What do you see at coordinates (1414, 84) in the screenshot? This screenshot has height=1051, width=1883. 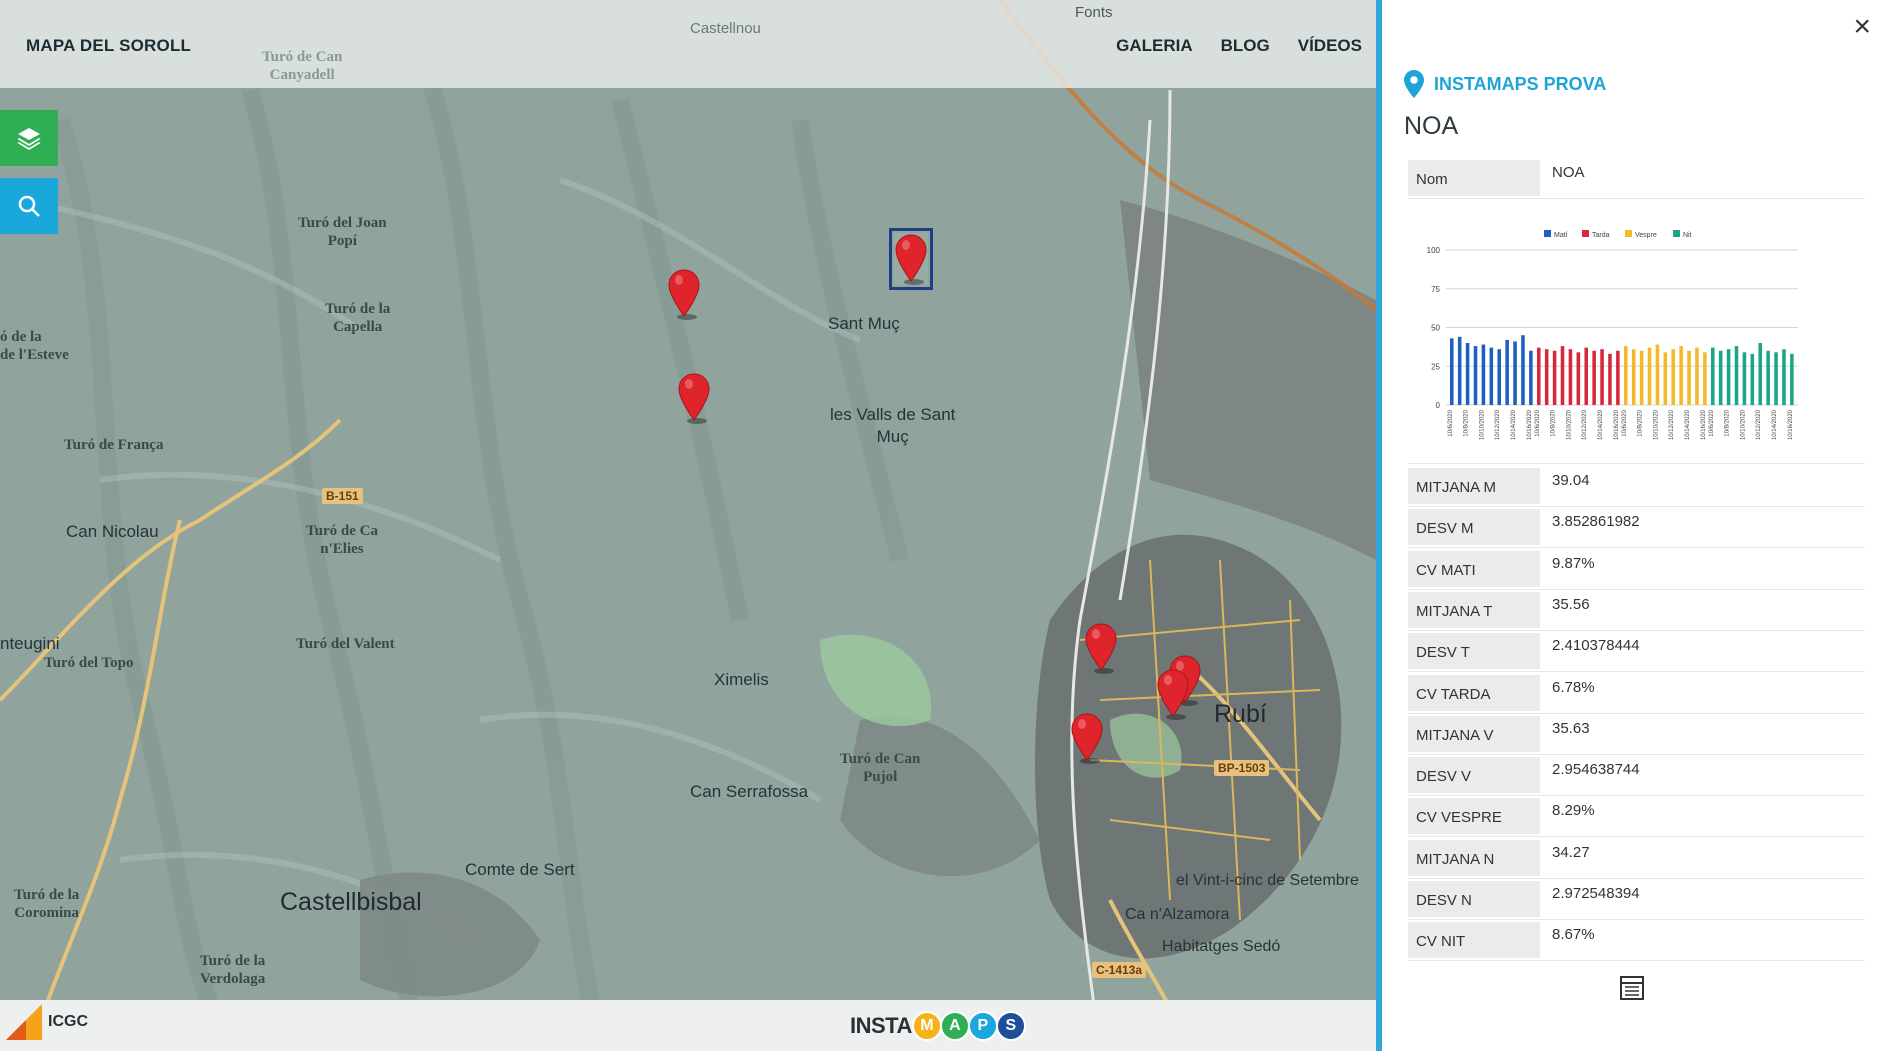 I see `map-pin-icon` at bounding box center [1414, 84].